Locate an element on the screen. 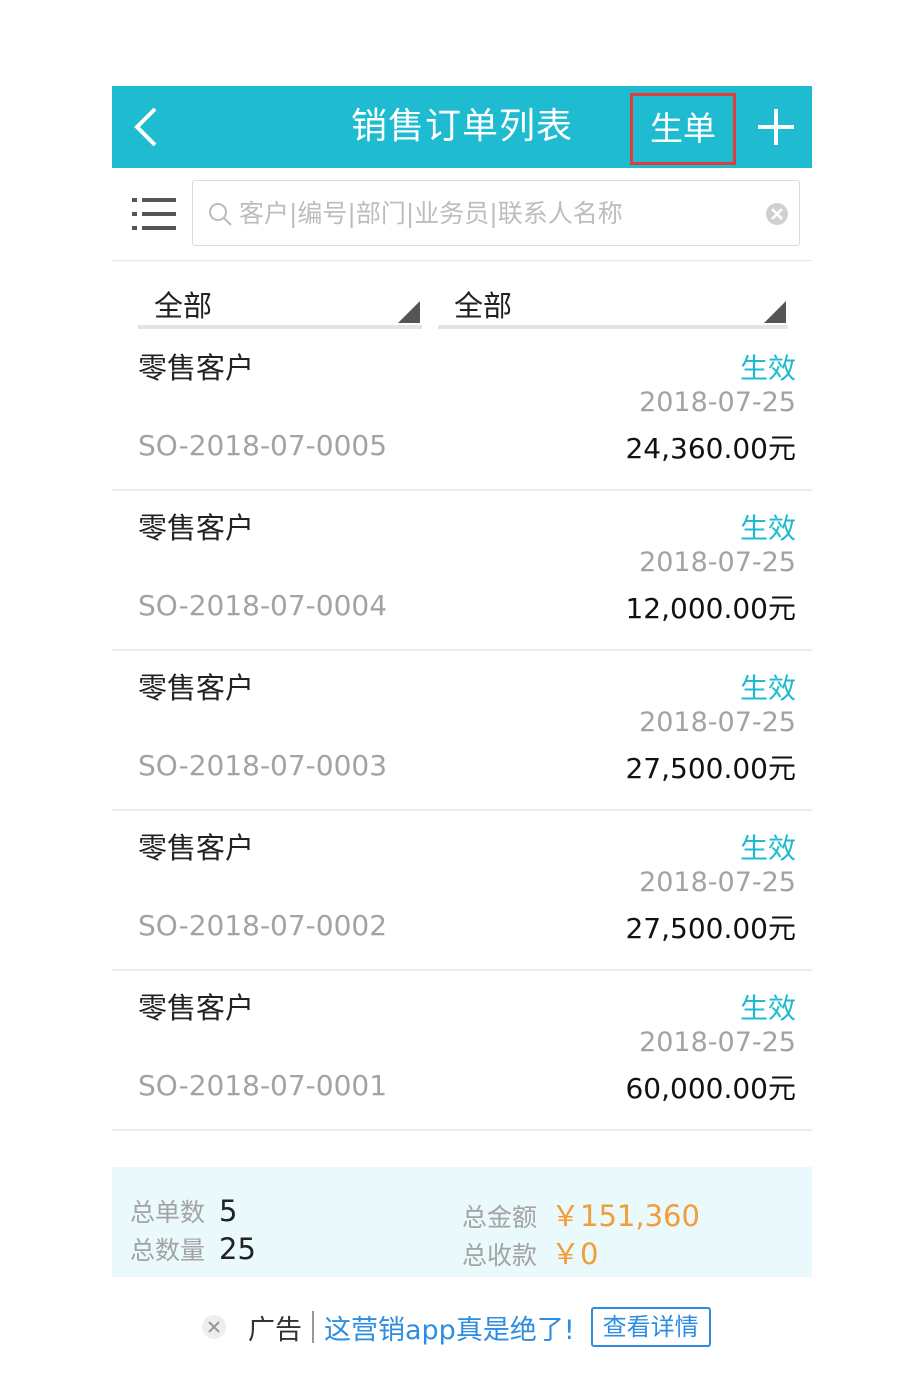 The height and width of the screenshot is (1384, 898). total-received-value: ￥0 is located at coordinates (575, 1254).